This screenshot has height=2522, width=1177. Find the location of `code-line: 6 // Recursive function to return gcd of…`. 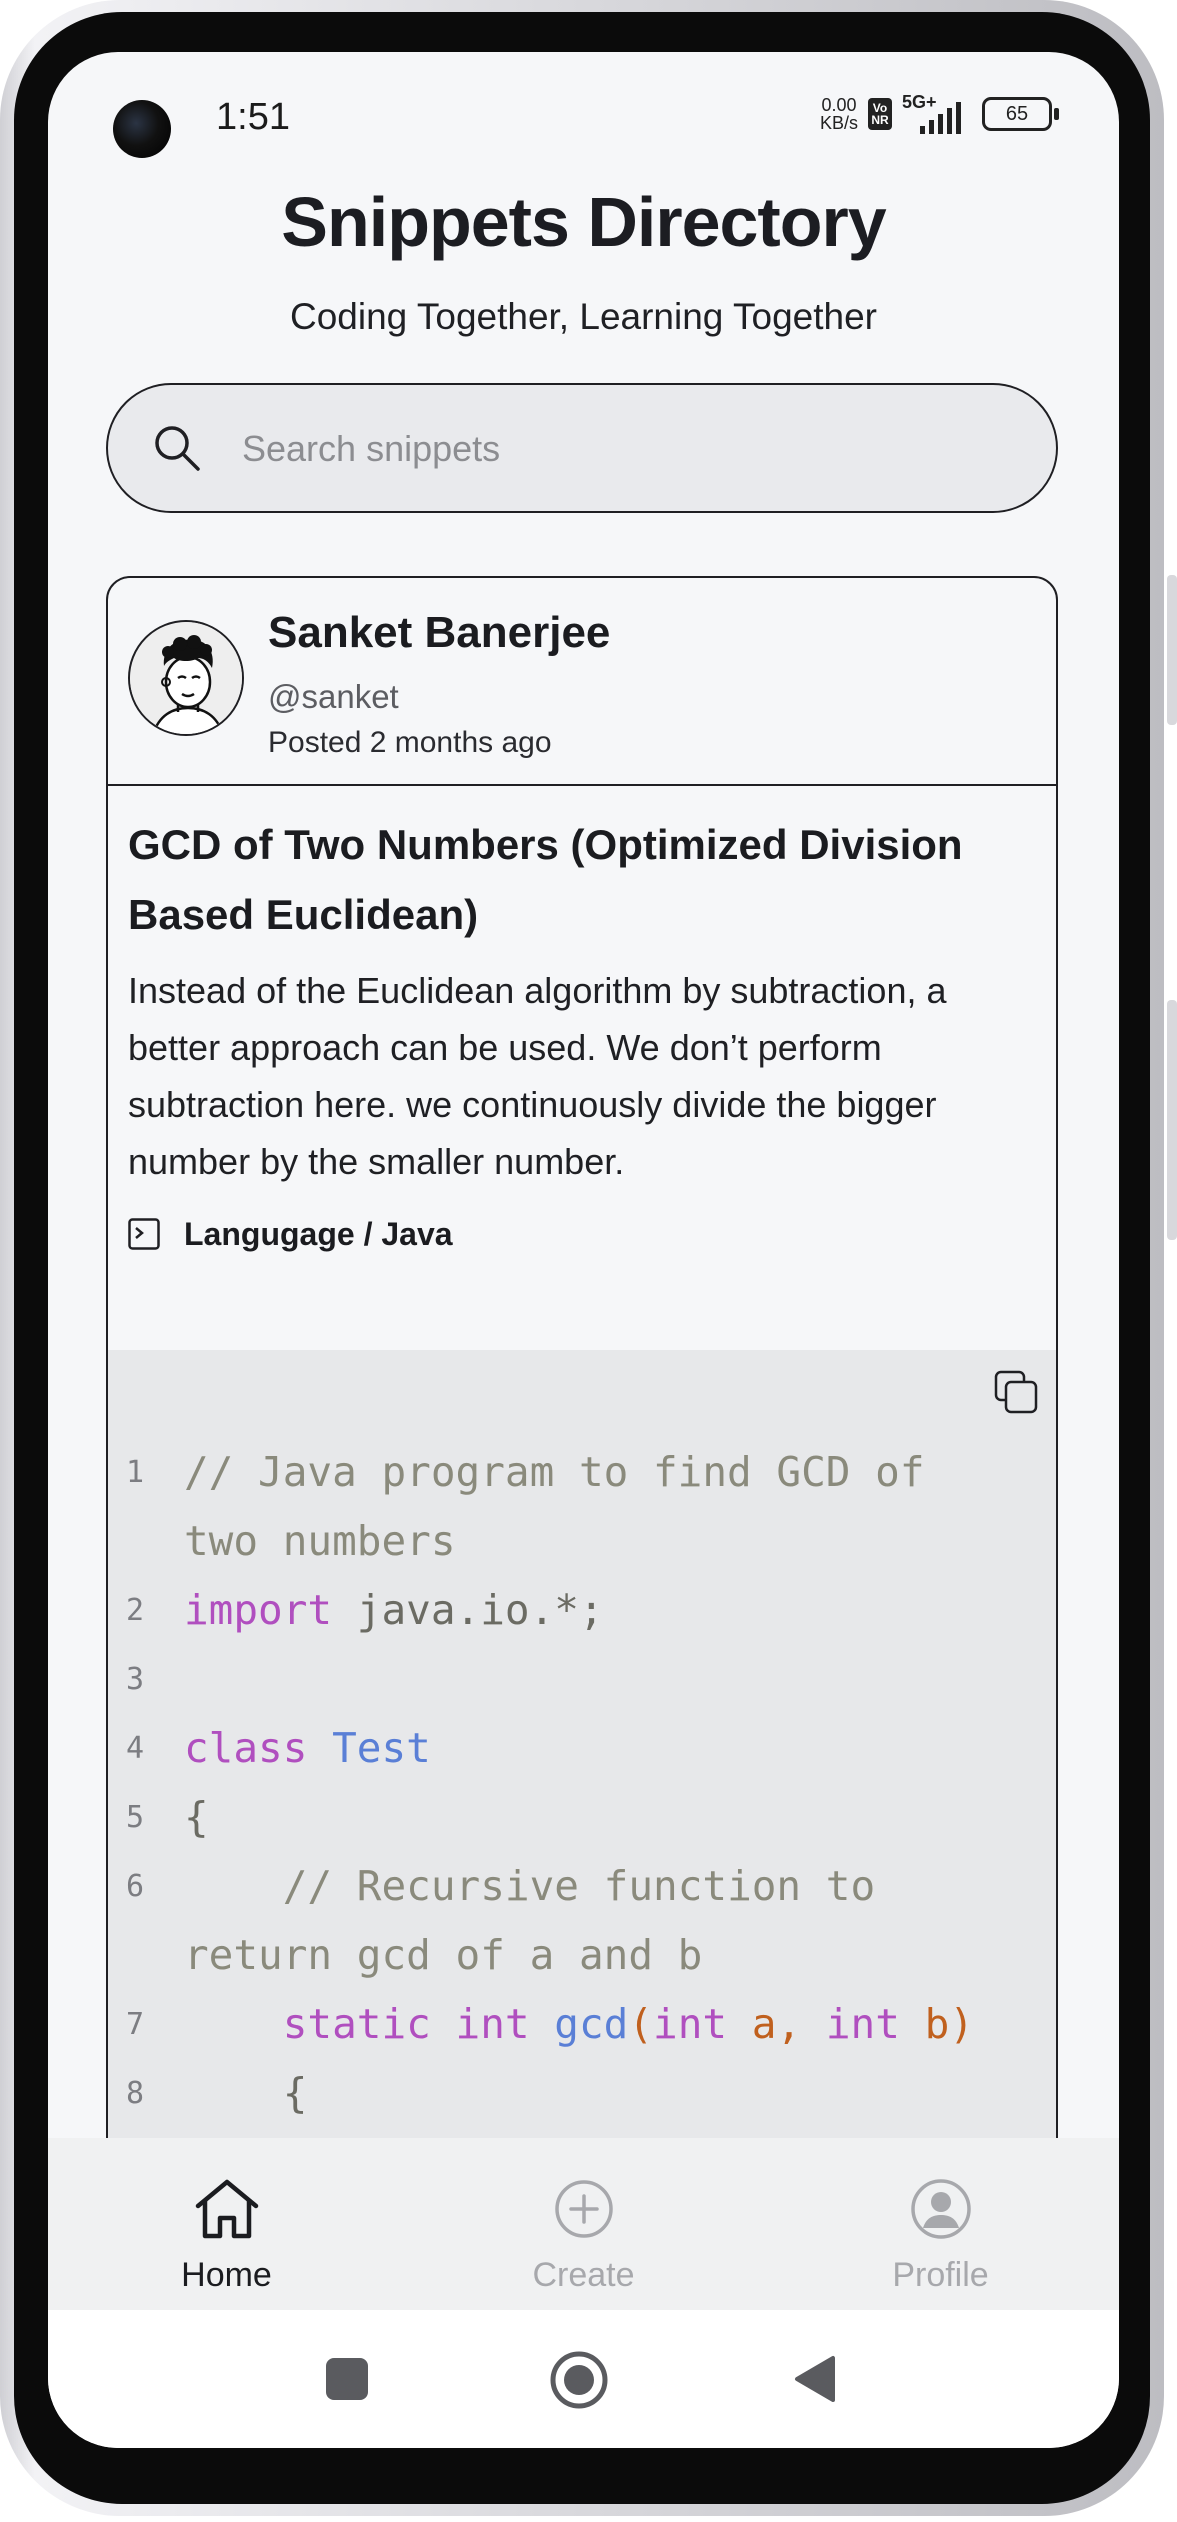

code-line: 6 // Recursive function to return gcd of… is located at coordinates (582, 1921).